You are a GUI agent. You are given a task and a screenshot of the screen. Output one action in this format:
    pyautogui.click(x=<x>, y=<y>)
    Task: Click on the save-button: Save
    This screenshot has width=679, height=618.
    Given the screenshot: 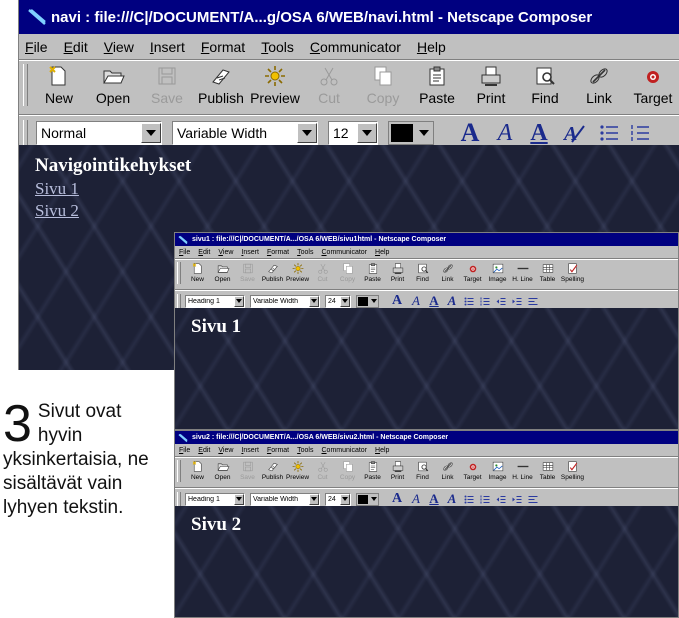 What is the action you would take?
    pyautogui.click(x=167, y=85)
    